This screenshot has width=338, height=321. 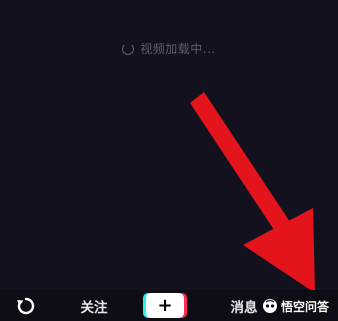 What do you see at coordinates (270, 306) in the screenshot?
I see `wukong-logo-icon` at bounding box center [270, 306].